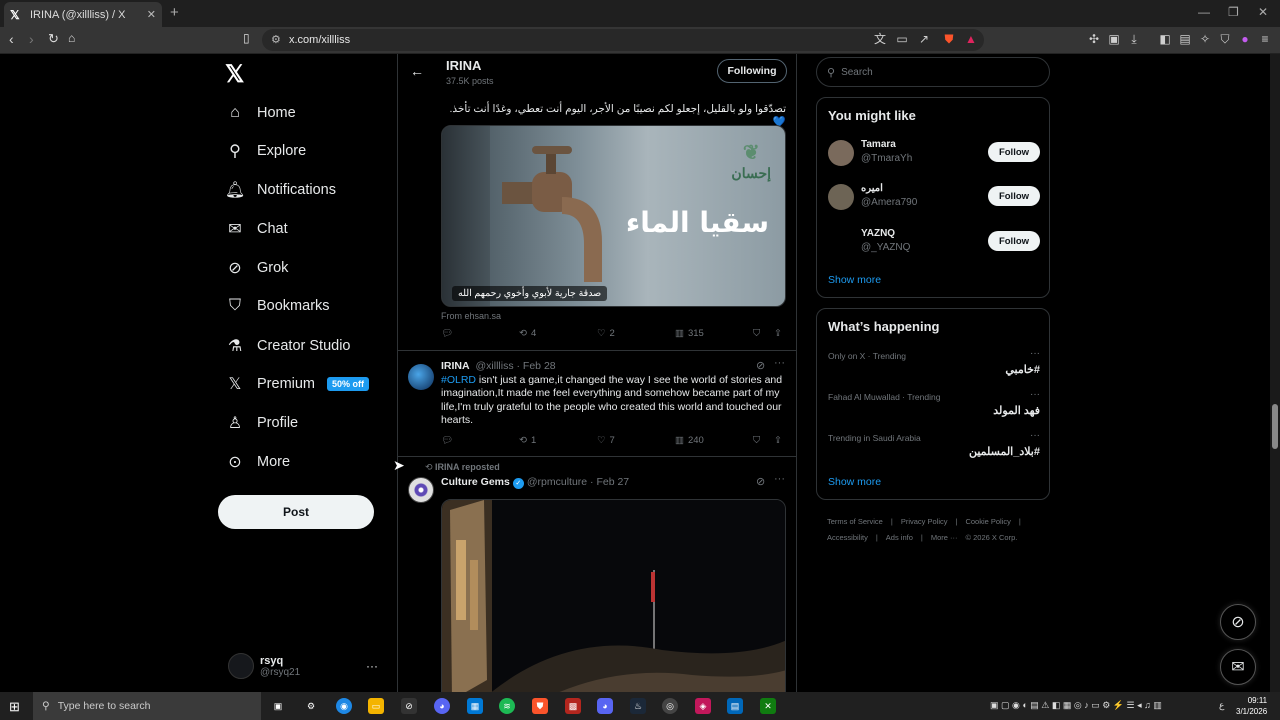 Image resolution: width=1280 pixels, height=720 pixels. I want to click on vpn-icon: ⛉, so click(1225, 39).